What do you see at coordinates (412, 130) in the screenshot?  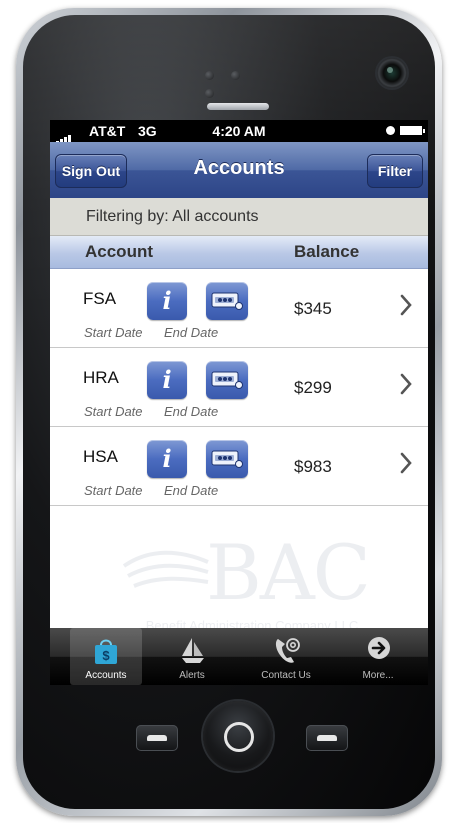 I see `battery-icon` at bounding box center [412, 130].